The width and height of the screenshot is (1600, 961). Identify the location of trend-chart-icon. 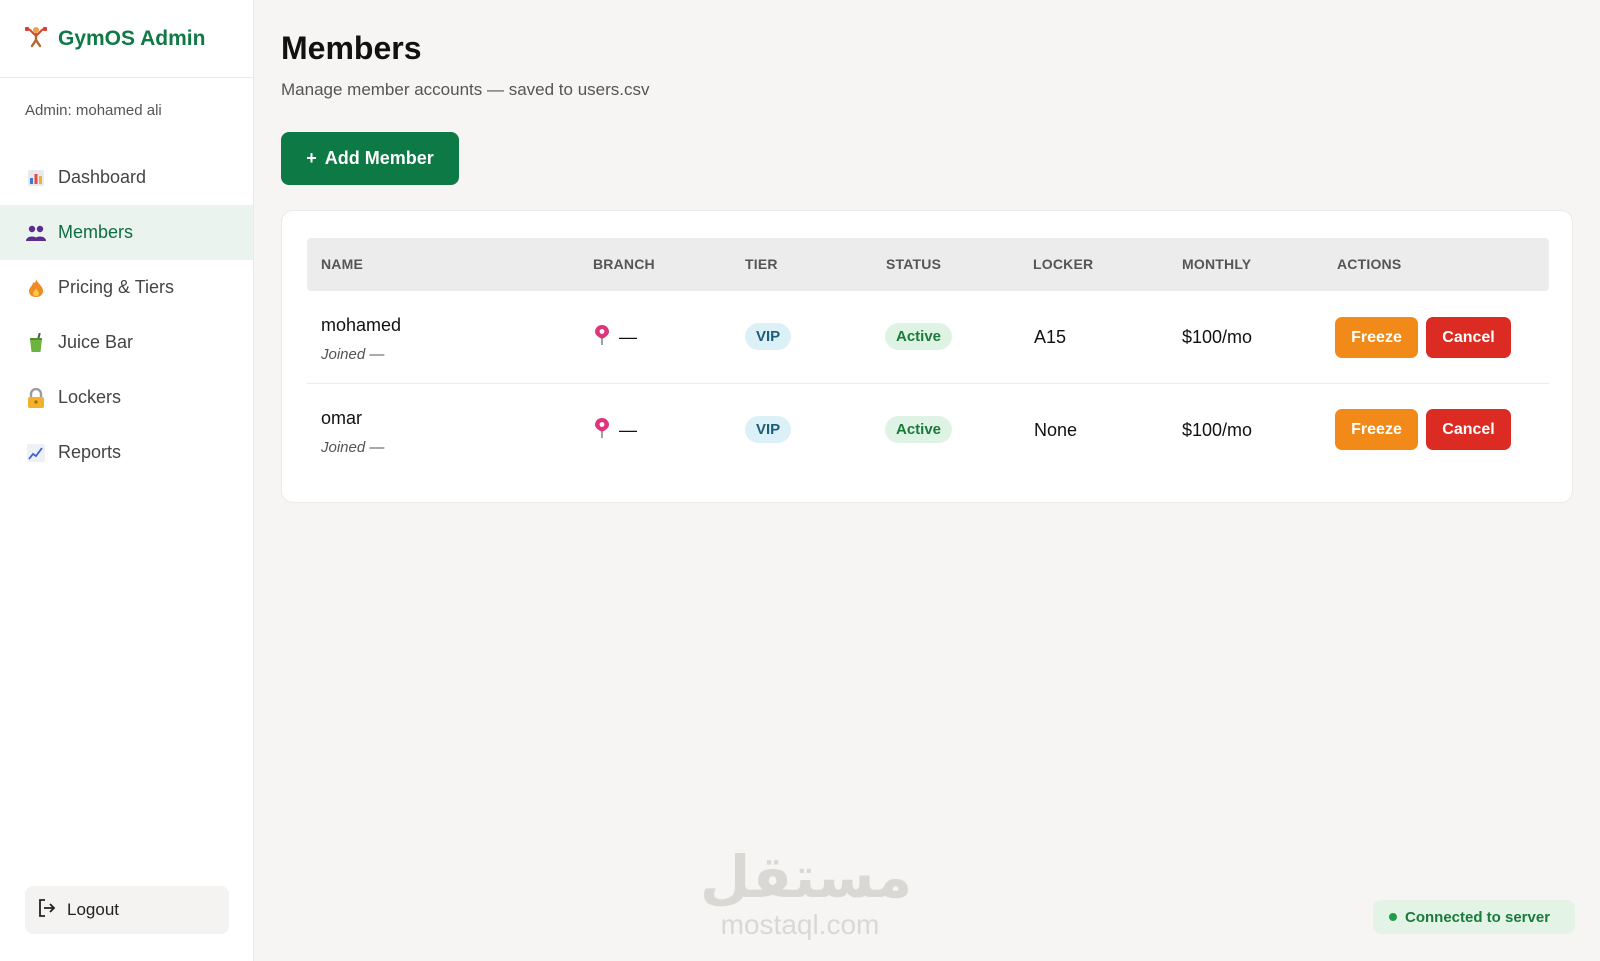
(36, 453).